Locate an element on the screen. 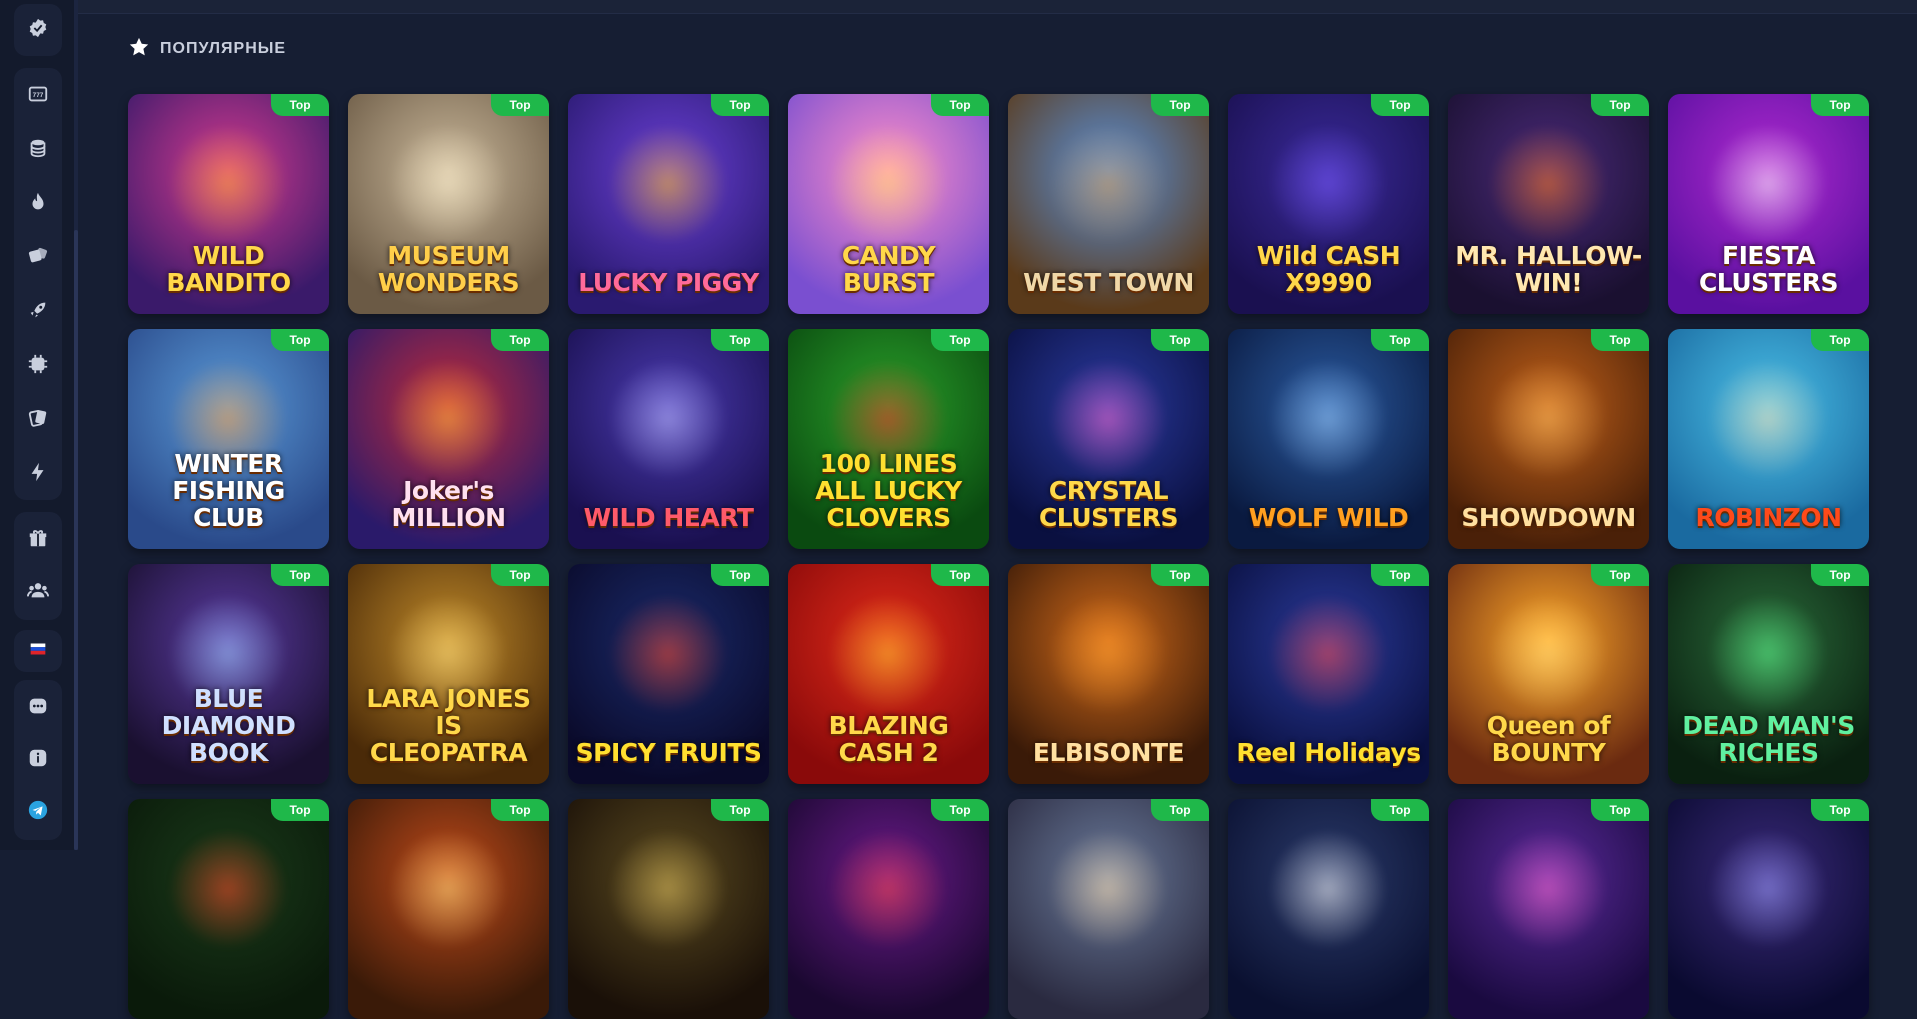  game-title: ELBISONTE is located at coordinates (1108, 752).